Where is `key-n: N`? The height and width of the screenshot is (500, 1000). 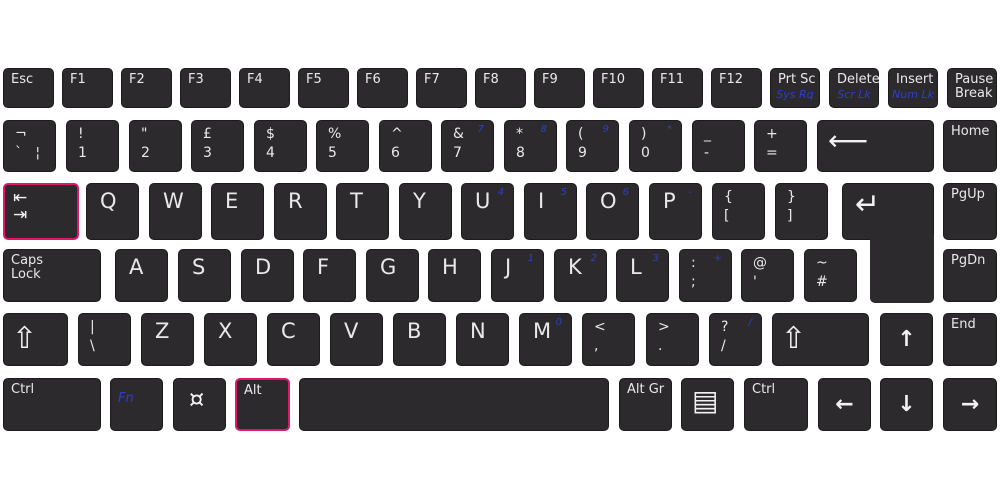 key-n: N is located at coordinates (482, 339).